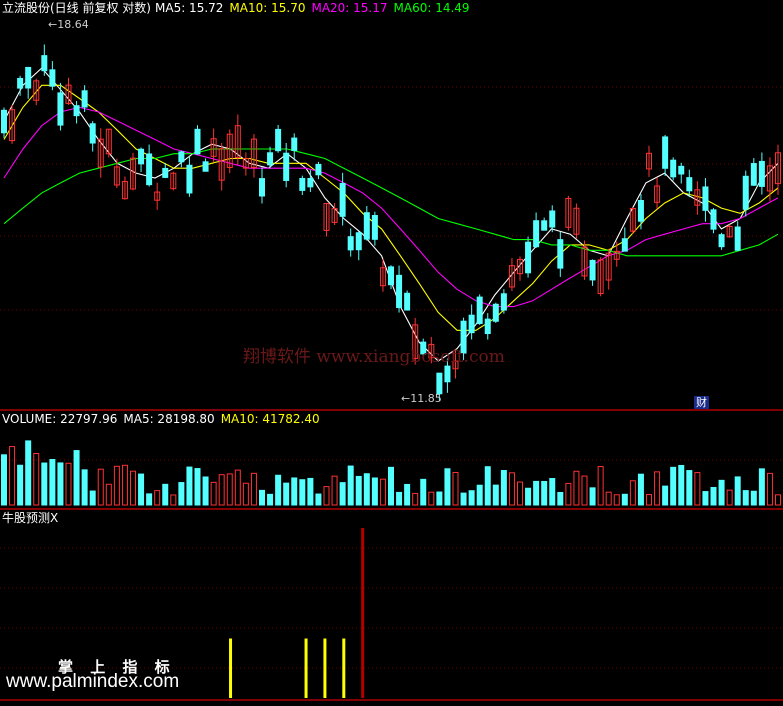  What do you see at coordinates (267, 8) in the screenshot?
I see `ma10-label: MA10: 15.70` at bounding box center [267, 8].